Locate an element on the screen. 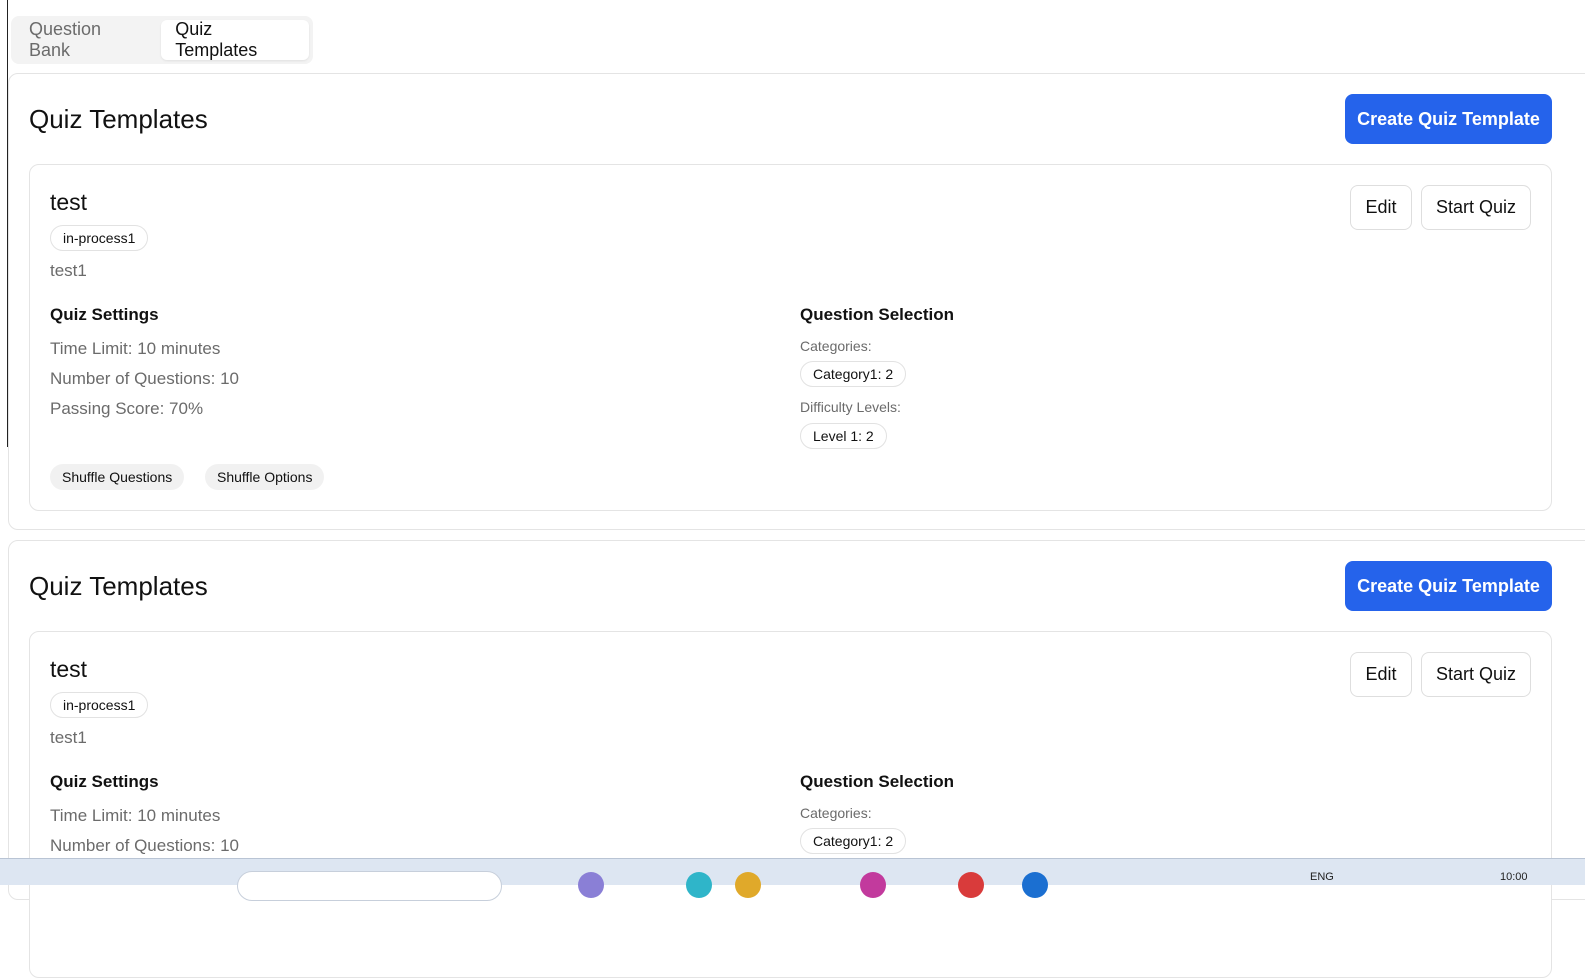 The height and width of the screenshot is (978, 1585). os-taskbar: ENG 10:00 is located at coordinates (792, 879).